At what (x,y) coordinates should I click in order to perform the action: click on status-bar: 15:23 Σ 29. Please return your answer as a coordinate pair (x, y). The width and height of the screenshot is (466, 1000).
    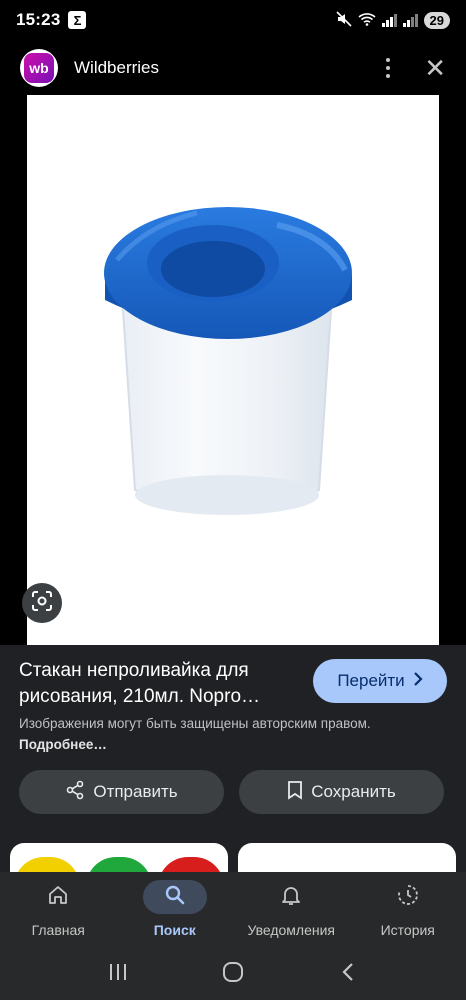
    Looking at the image, I should click on (233, 20).